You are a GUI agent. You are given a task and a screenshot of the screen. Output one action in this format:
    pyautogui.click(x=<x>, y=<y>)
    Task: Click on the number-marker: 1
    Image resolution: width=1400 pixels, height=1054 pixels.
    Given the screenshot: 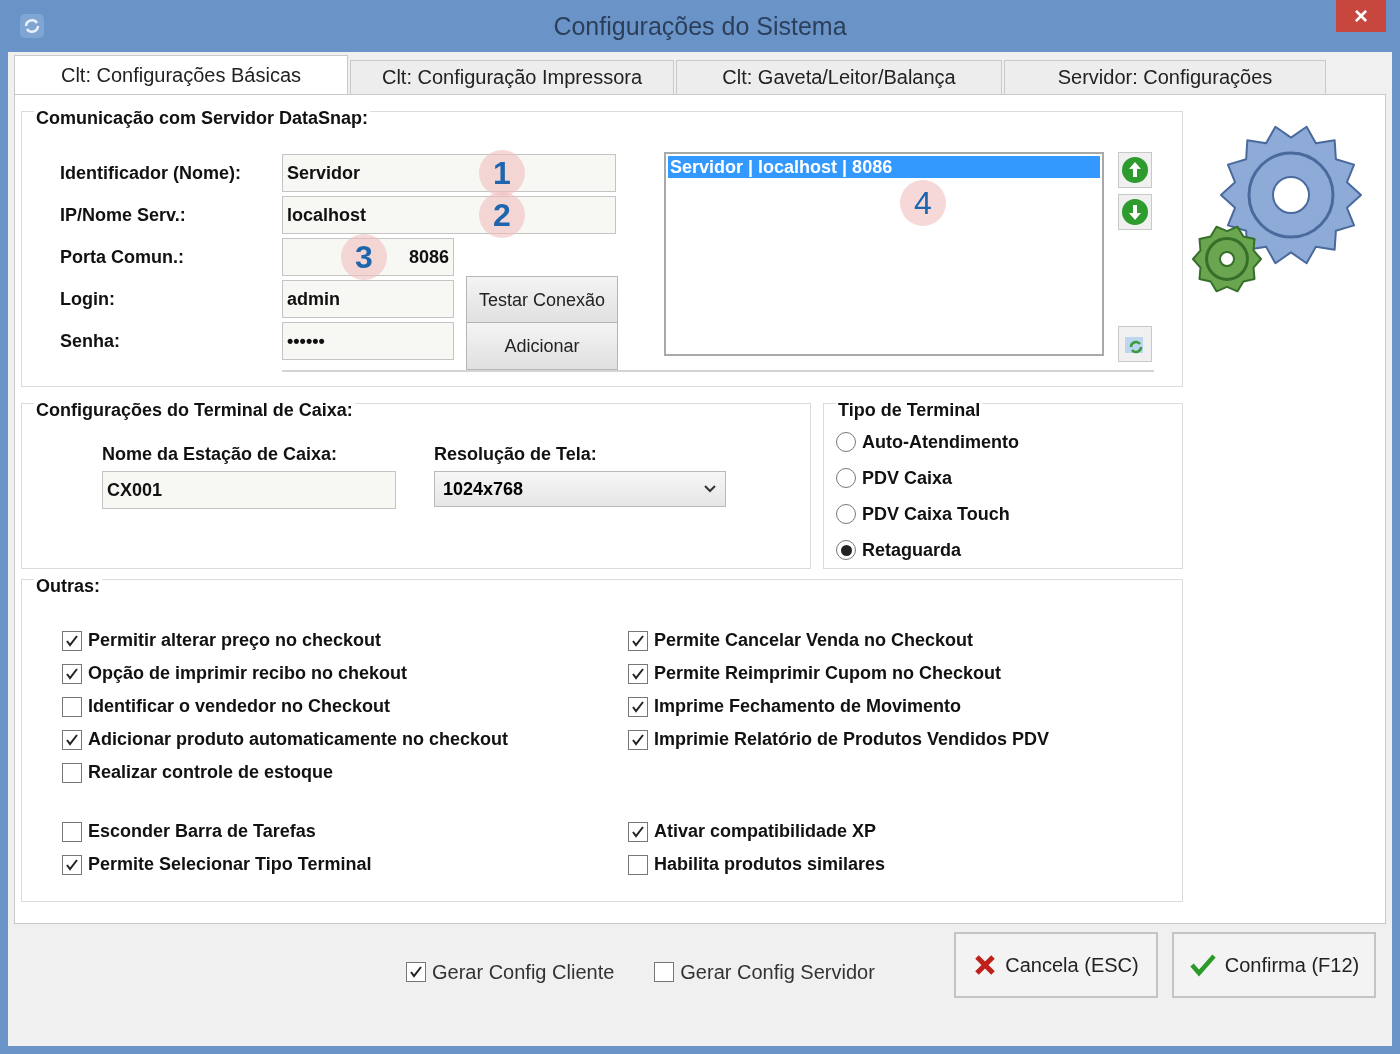 What is the action you would take?
    pyautogui.click(x=502, y=173)
    